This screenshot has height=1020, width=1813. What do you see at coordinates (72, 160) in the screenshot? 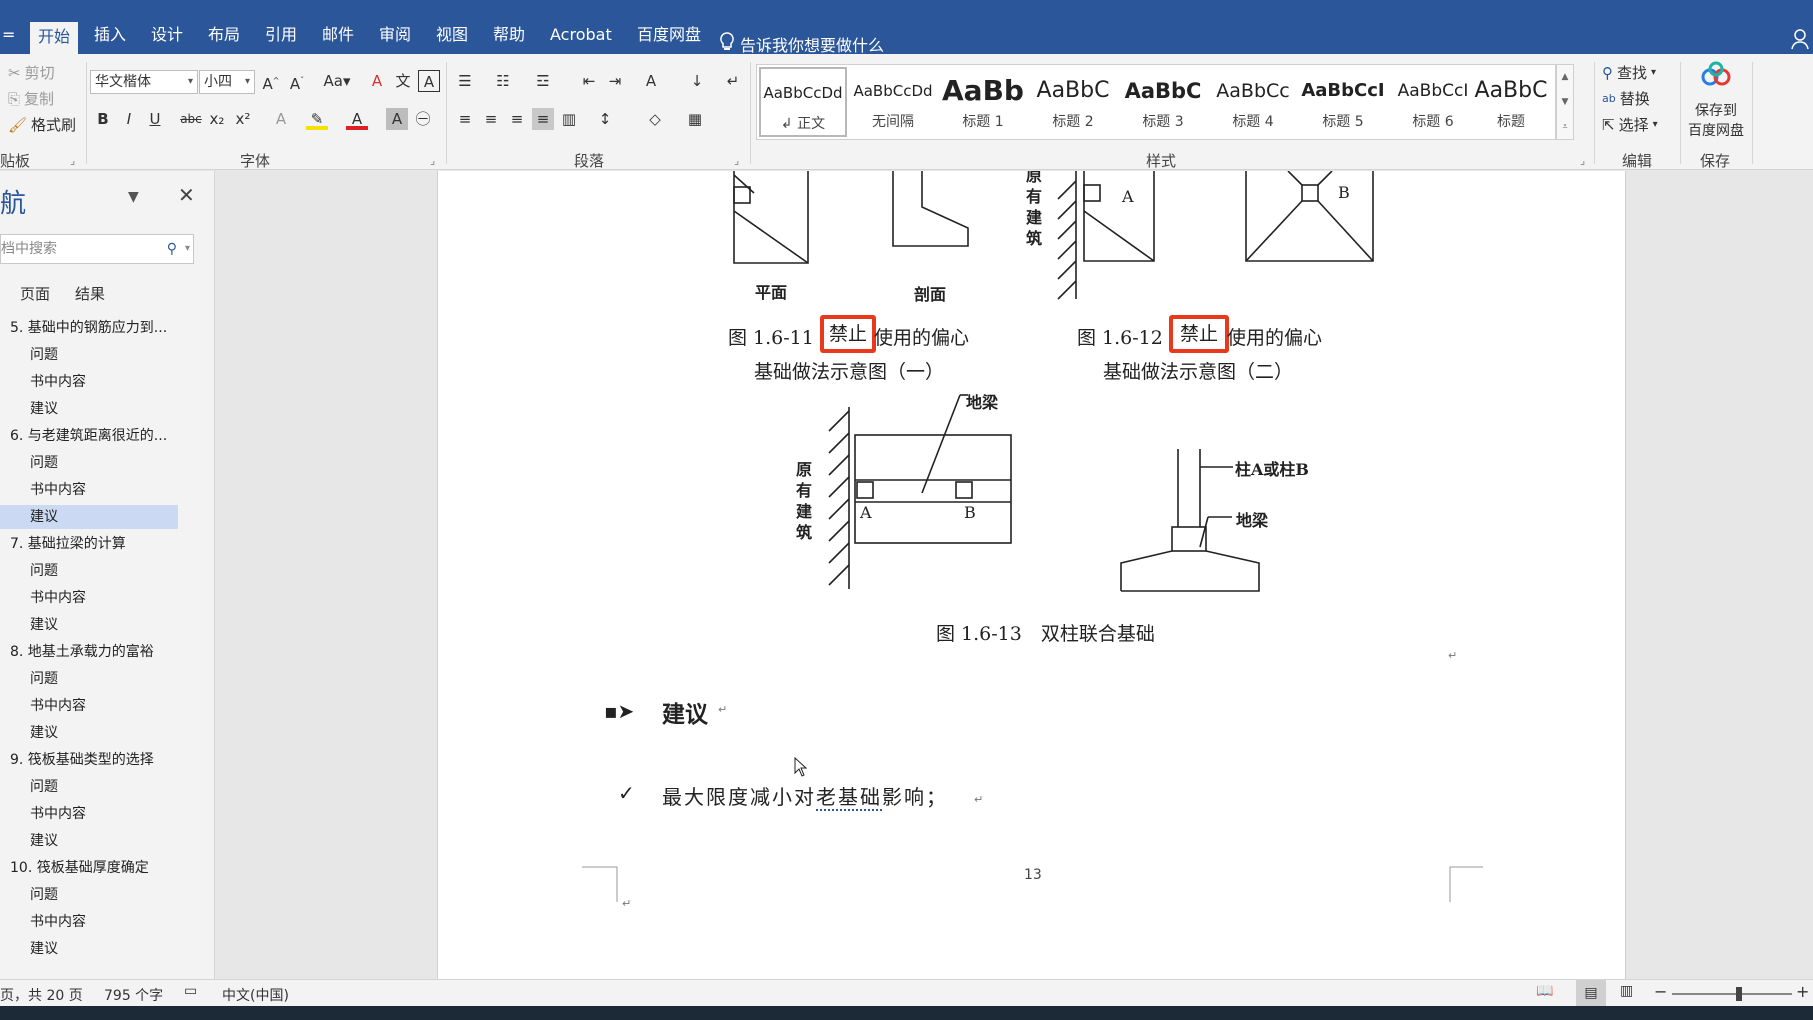
I see `clipboard-launcher-icon: ⌟` at bounding box center [72, 160].